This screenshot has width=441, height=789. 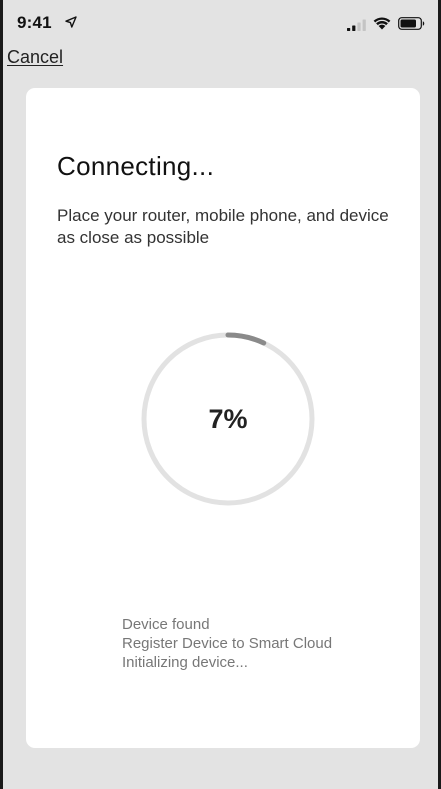 What do you see at coordinates (34, 22) in the screenshot?
I see `status-time: 9:41` at bounding box center [34, 22].